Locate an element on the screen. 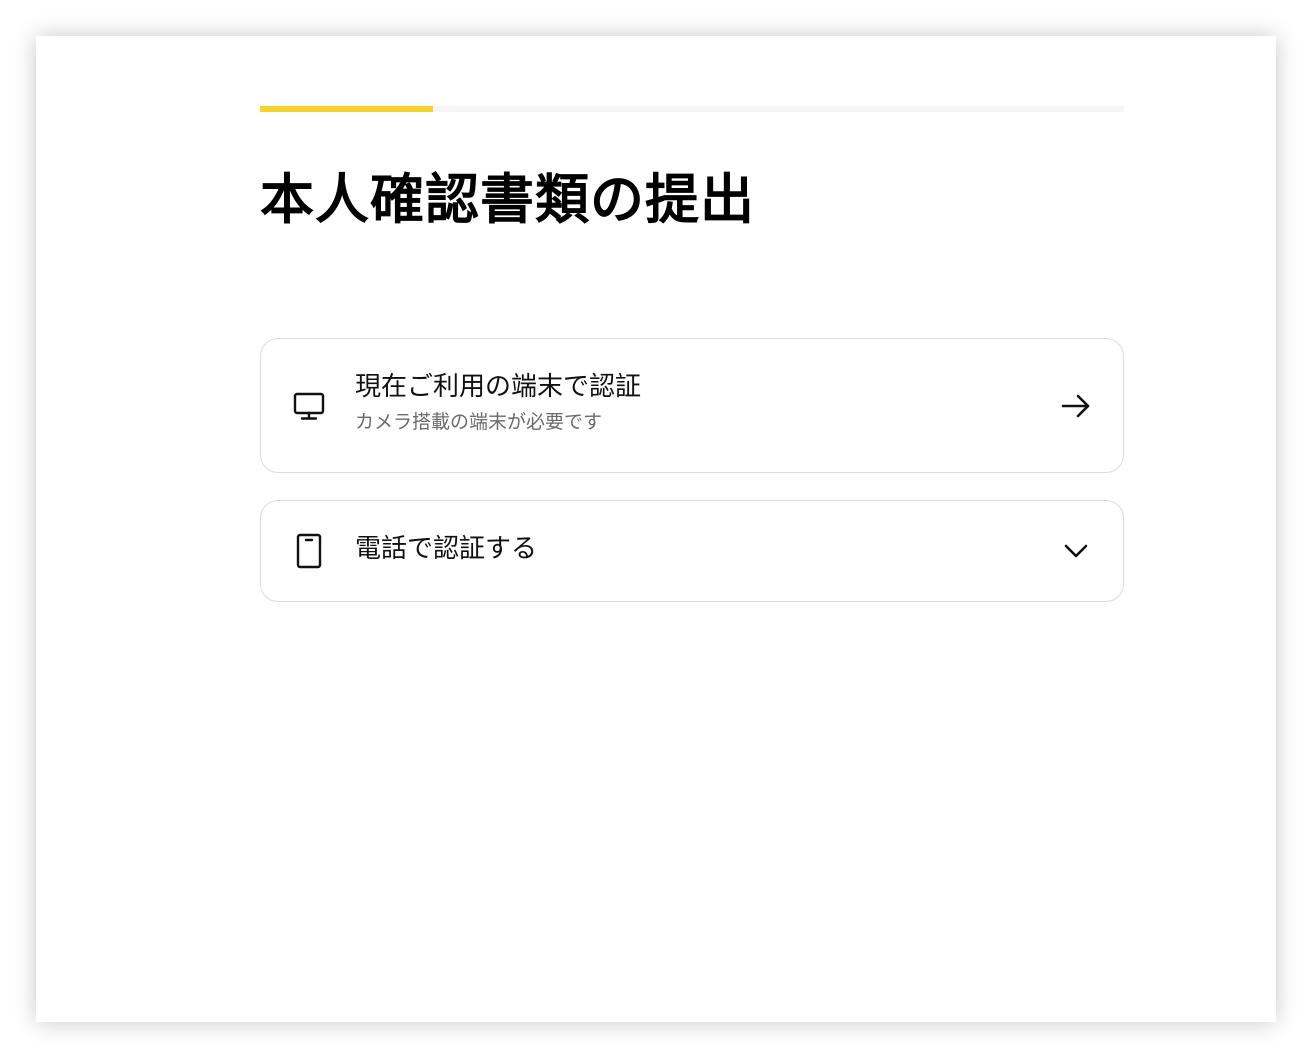  progress-fill is located at coordinates (346, 109).